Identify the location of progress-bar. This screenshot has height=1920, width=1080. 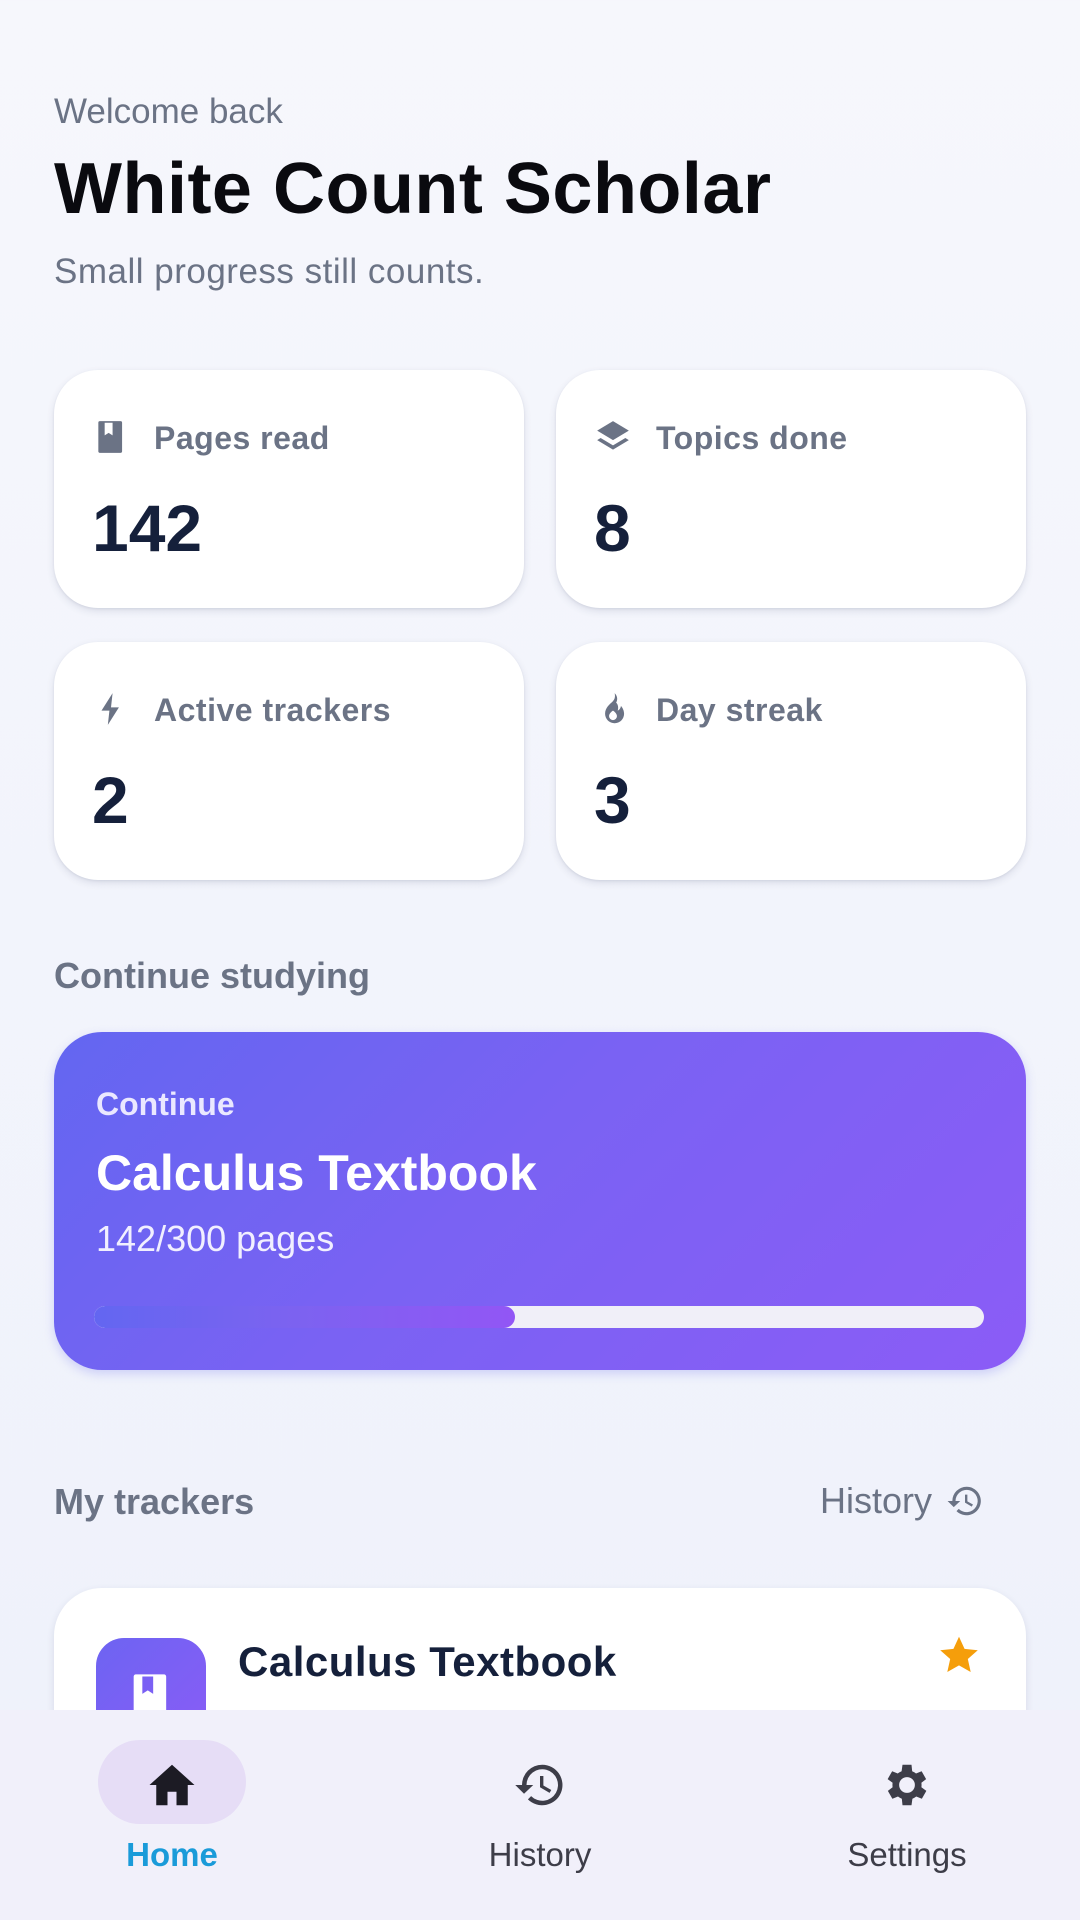
(539, 1317).